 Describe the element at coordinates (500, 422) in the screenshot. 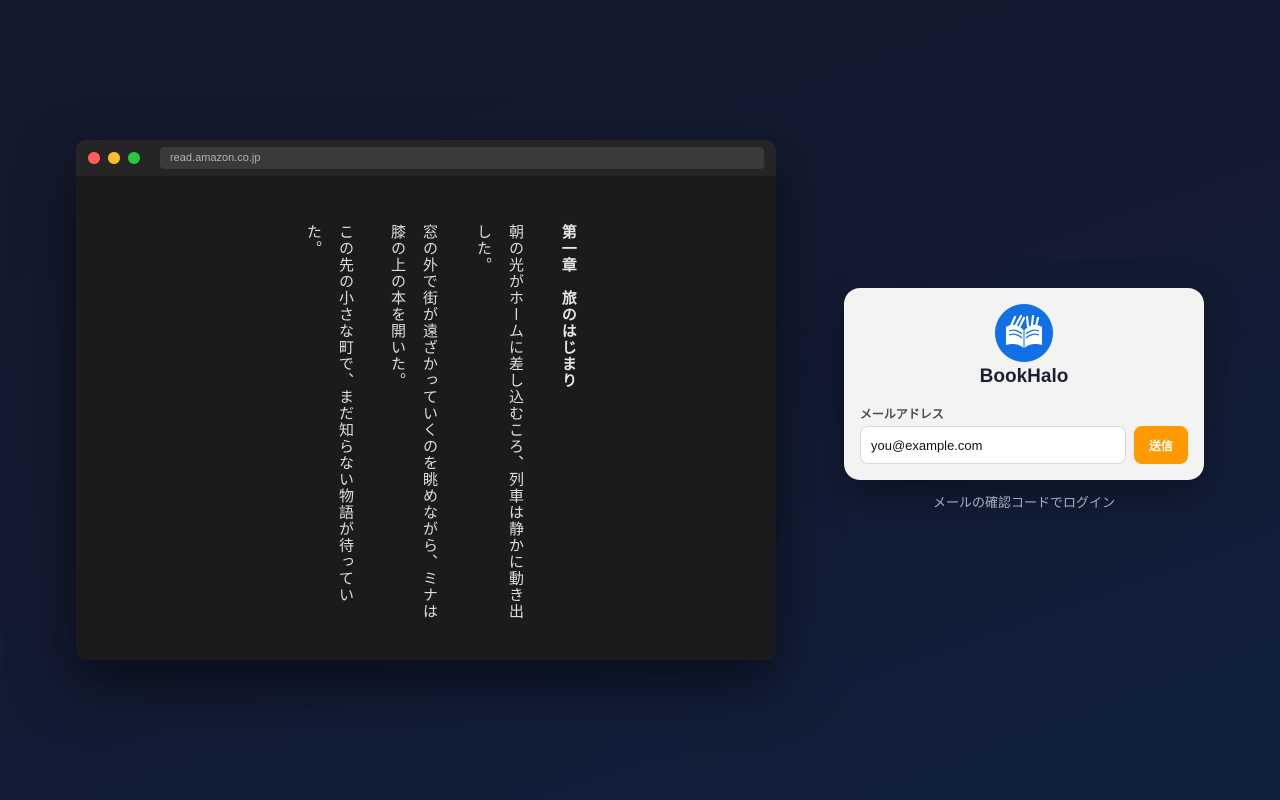

I see `paragraph-1: 朝の光がホームに差し込むころ、列車は静かに動き出した。` at that location.